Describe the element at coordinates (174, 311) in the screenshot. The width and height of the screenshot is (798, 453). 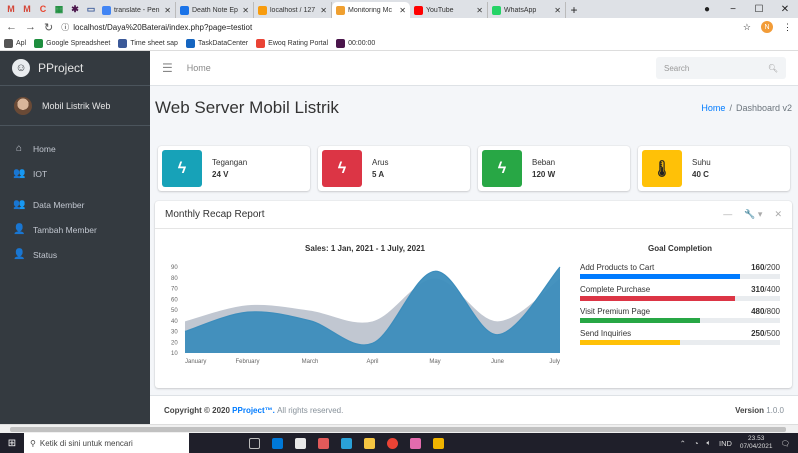
I see `y-tick-label: 50` at that location.